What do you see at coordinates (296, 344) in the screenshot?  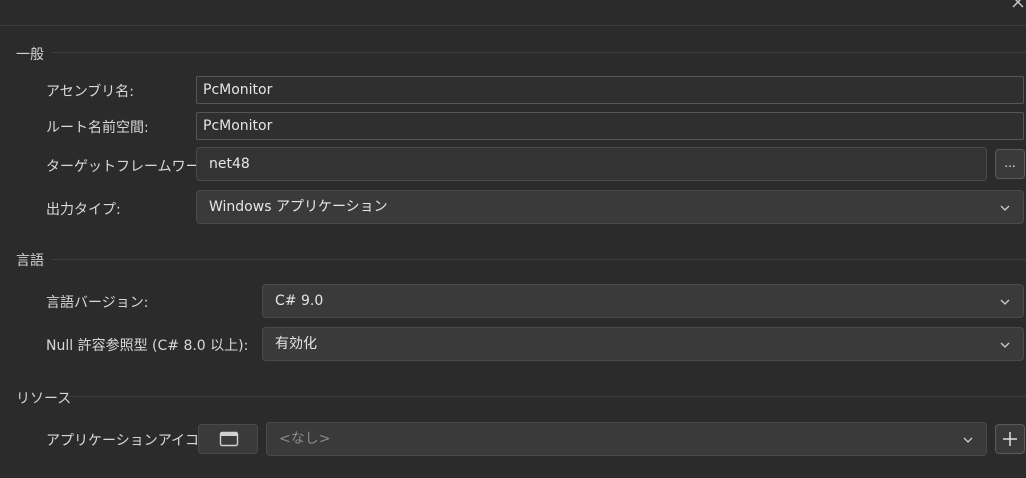 I see `nullable-value: 有効化` at bounding box center [296, 344].